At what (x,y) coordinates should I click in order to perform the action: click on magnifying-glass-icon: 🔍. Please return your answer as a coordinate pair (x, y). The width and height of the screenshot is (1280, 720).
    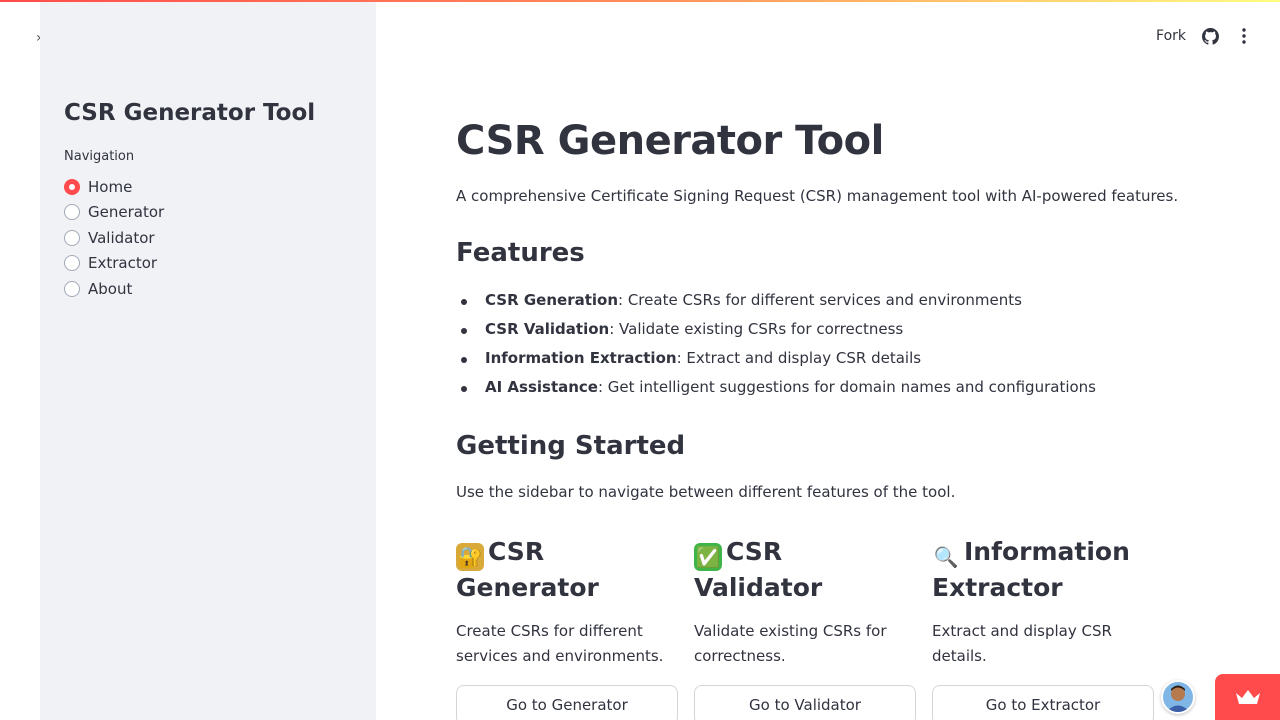
    Looking at the image, I should click on (946, 557).